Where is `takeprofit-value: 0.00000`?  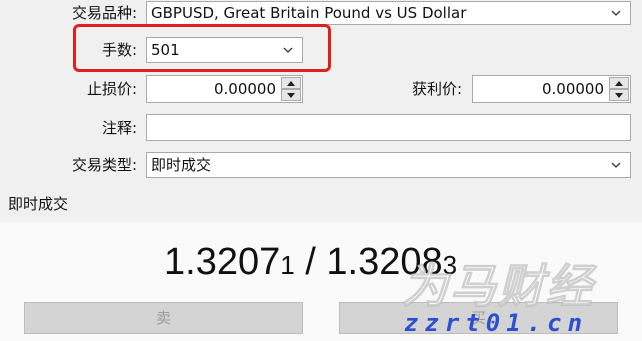 takeprofit-value: 0.00000 is located at coordinates (572, 89).